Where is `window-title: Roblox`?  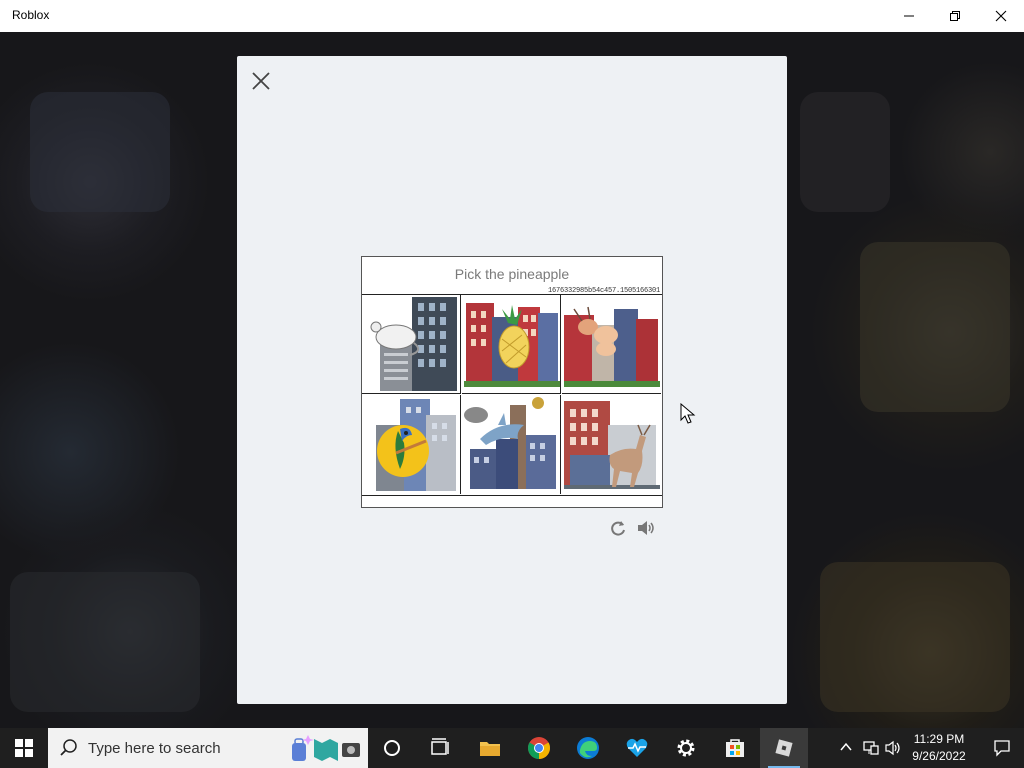 window-title: Roblox is located at coordinates (31, 15).